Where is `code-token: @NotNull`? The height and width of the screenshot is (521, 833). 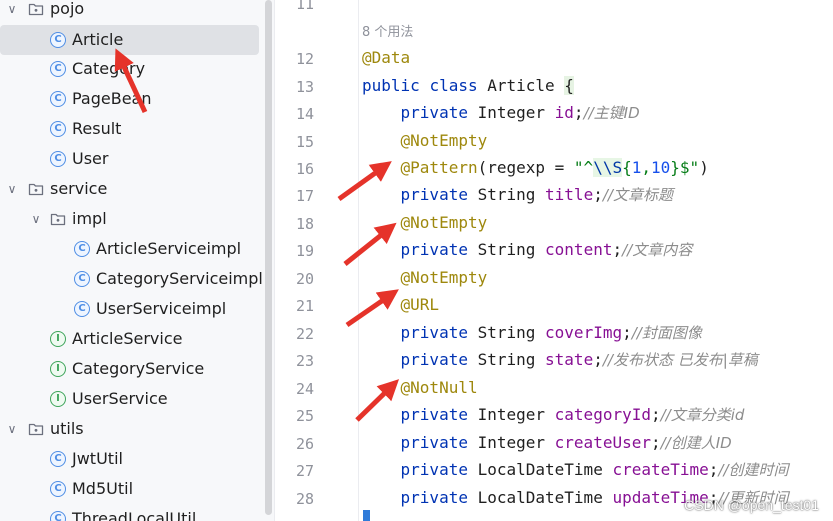
code-token: @NotNull is located at coordinates (420, 387).